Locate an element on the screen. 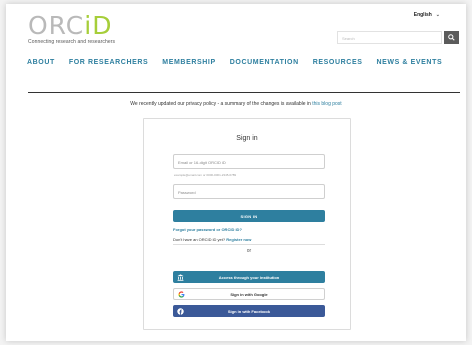  chevron-down-icon: ⌄ is located at coordinates (437, 15).